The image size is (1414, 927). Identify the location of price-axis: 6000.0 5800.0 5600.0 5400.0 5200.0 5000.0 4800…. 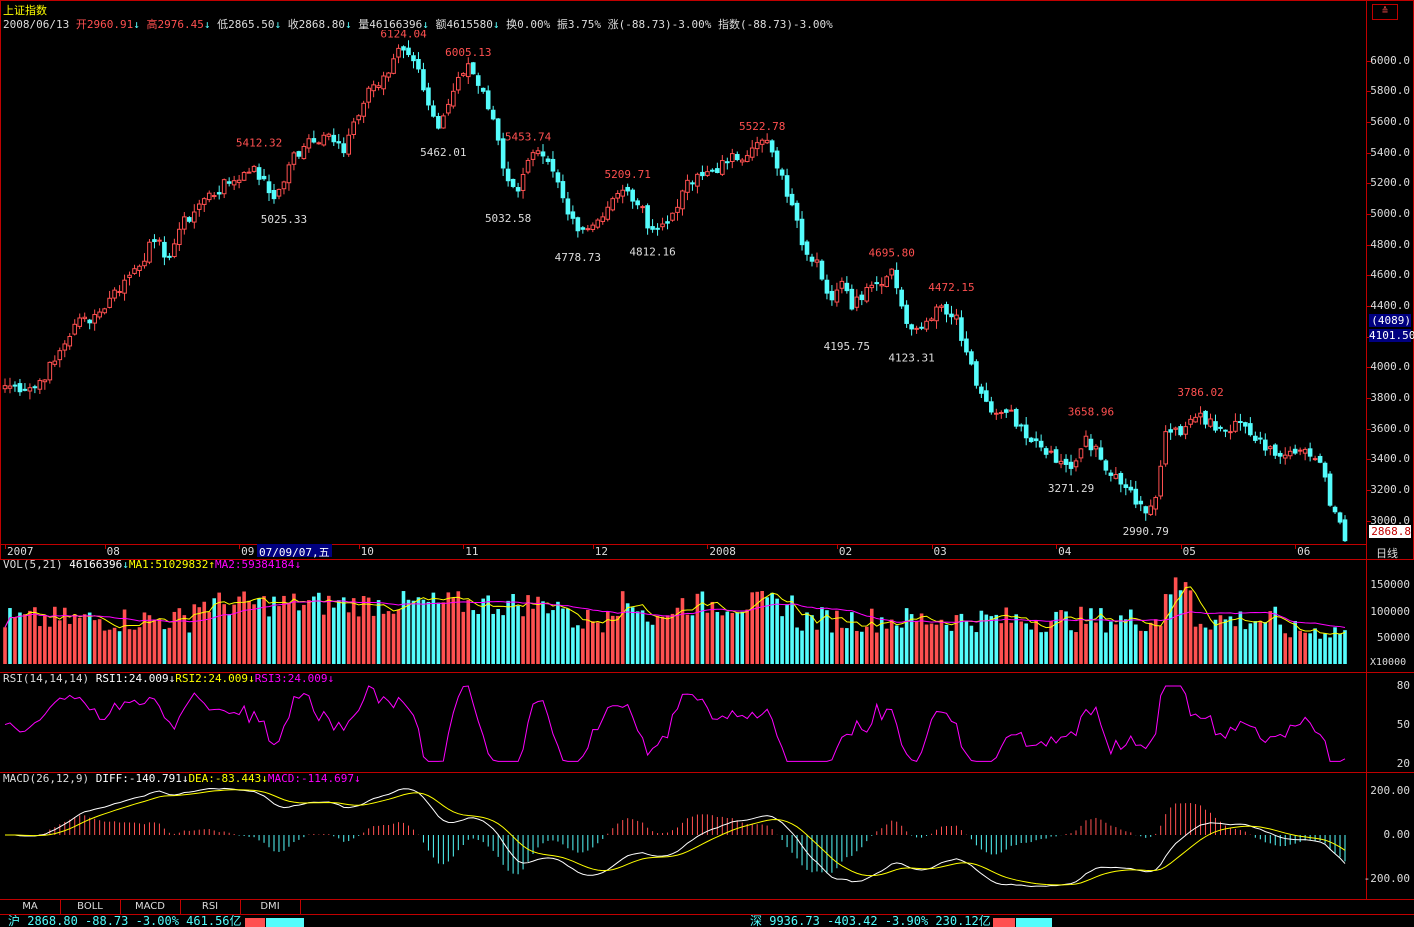
(1390, 272).